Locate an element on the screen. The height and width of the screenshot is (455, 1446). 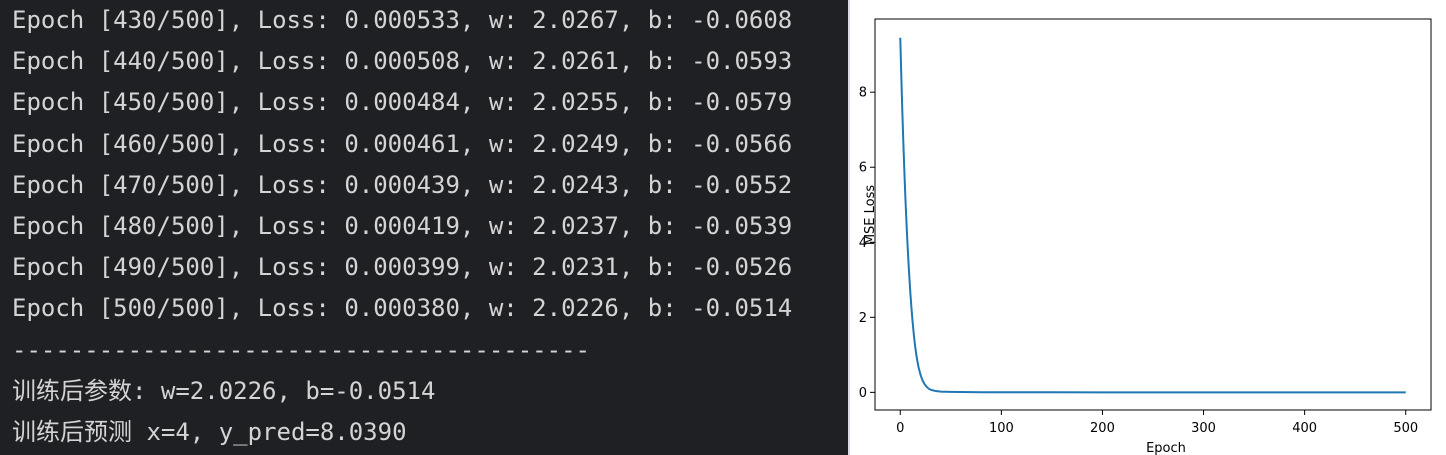
y-tick-label: 2 is located at coordinates (863, 318).